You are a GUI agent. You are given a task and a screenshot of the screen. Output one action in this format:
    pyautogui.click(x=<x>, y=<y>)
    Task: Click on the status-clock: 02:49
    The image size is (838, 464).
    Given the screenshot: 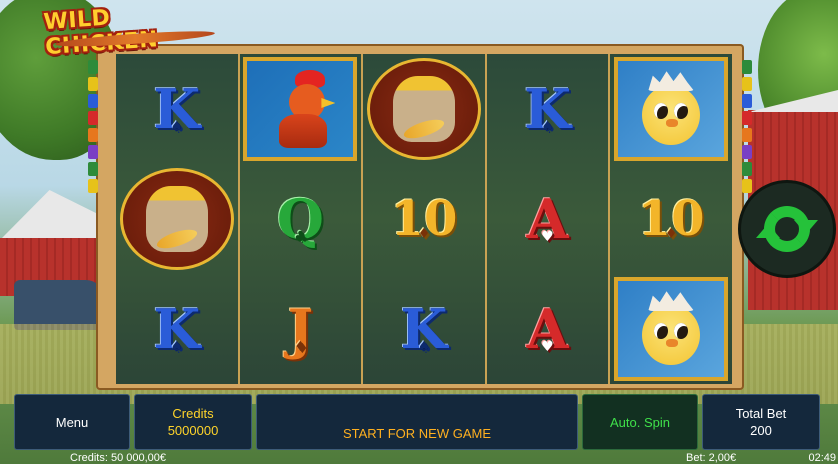 What is the action you would take?
    pyautogui.click(x=822, y=458)
    